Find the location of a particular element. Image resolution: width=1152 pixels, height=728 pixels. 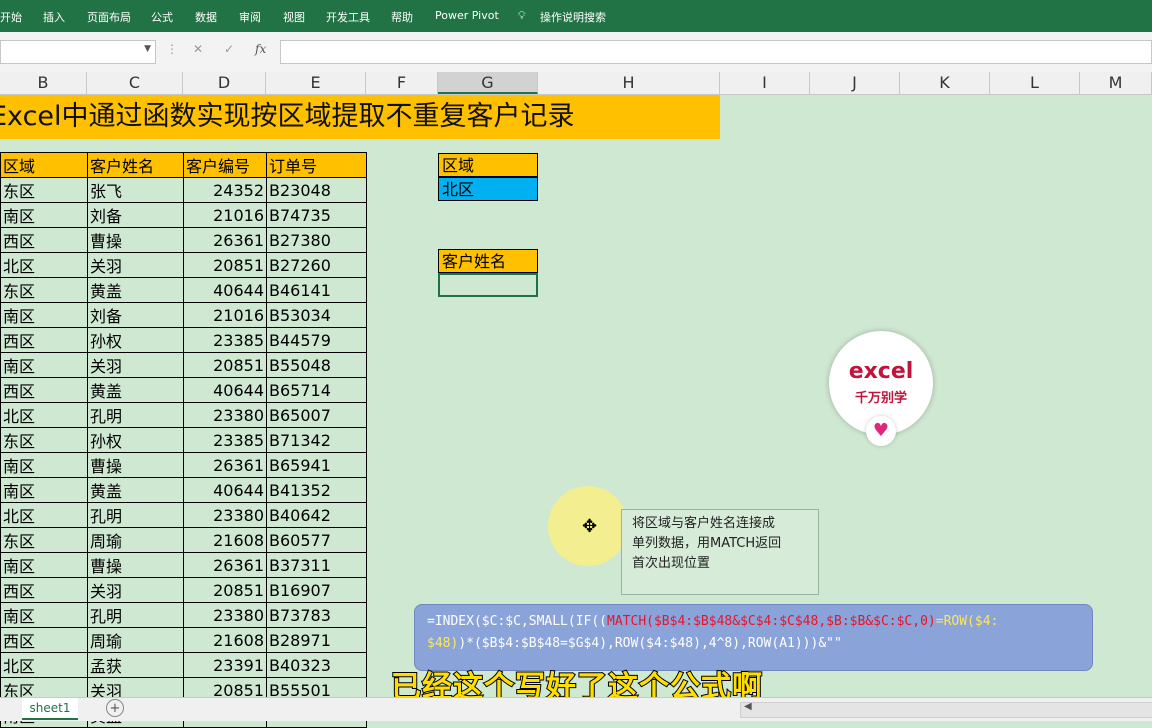

column-header-j: J is located at coordinates (855, 83).